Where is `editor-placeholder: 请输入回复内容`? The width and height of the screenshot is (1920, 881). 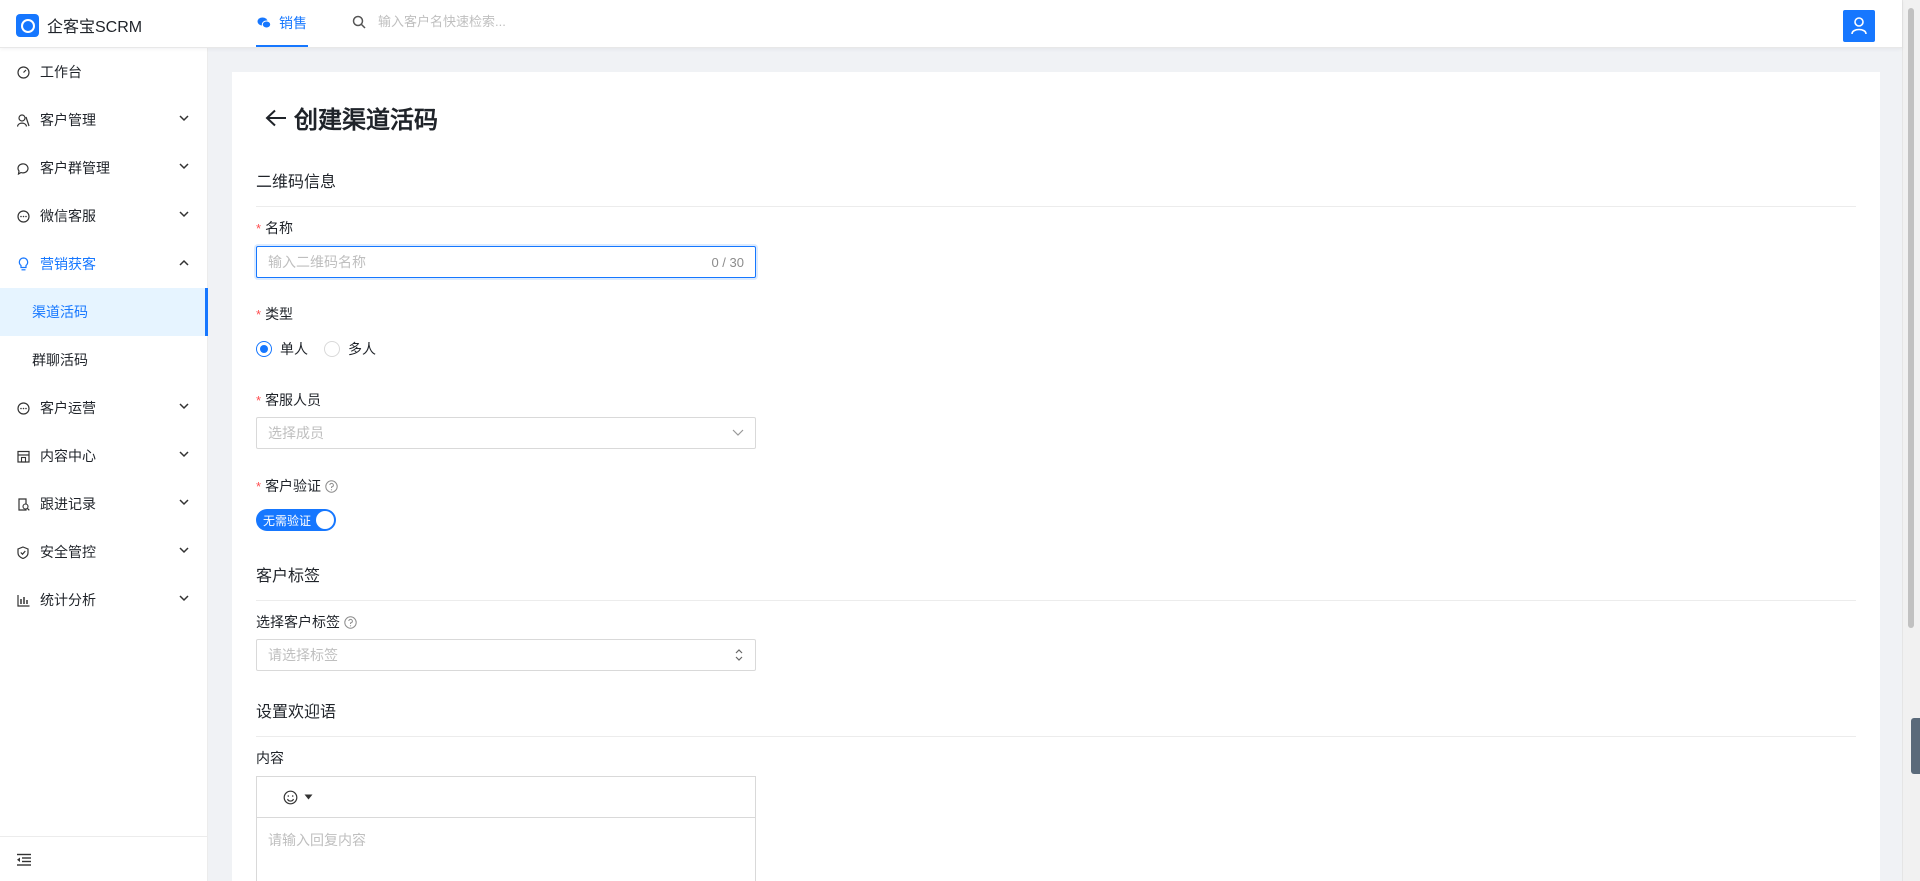 editor-placeholder: 请输入回复内容 is located at coordinates (317, 840).